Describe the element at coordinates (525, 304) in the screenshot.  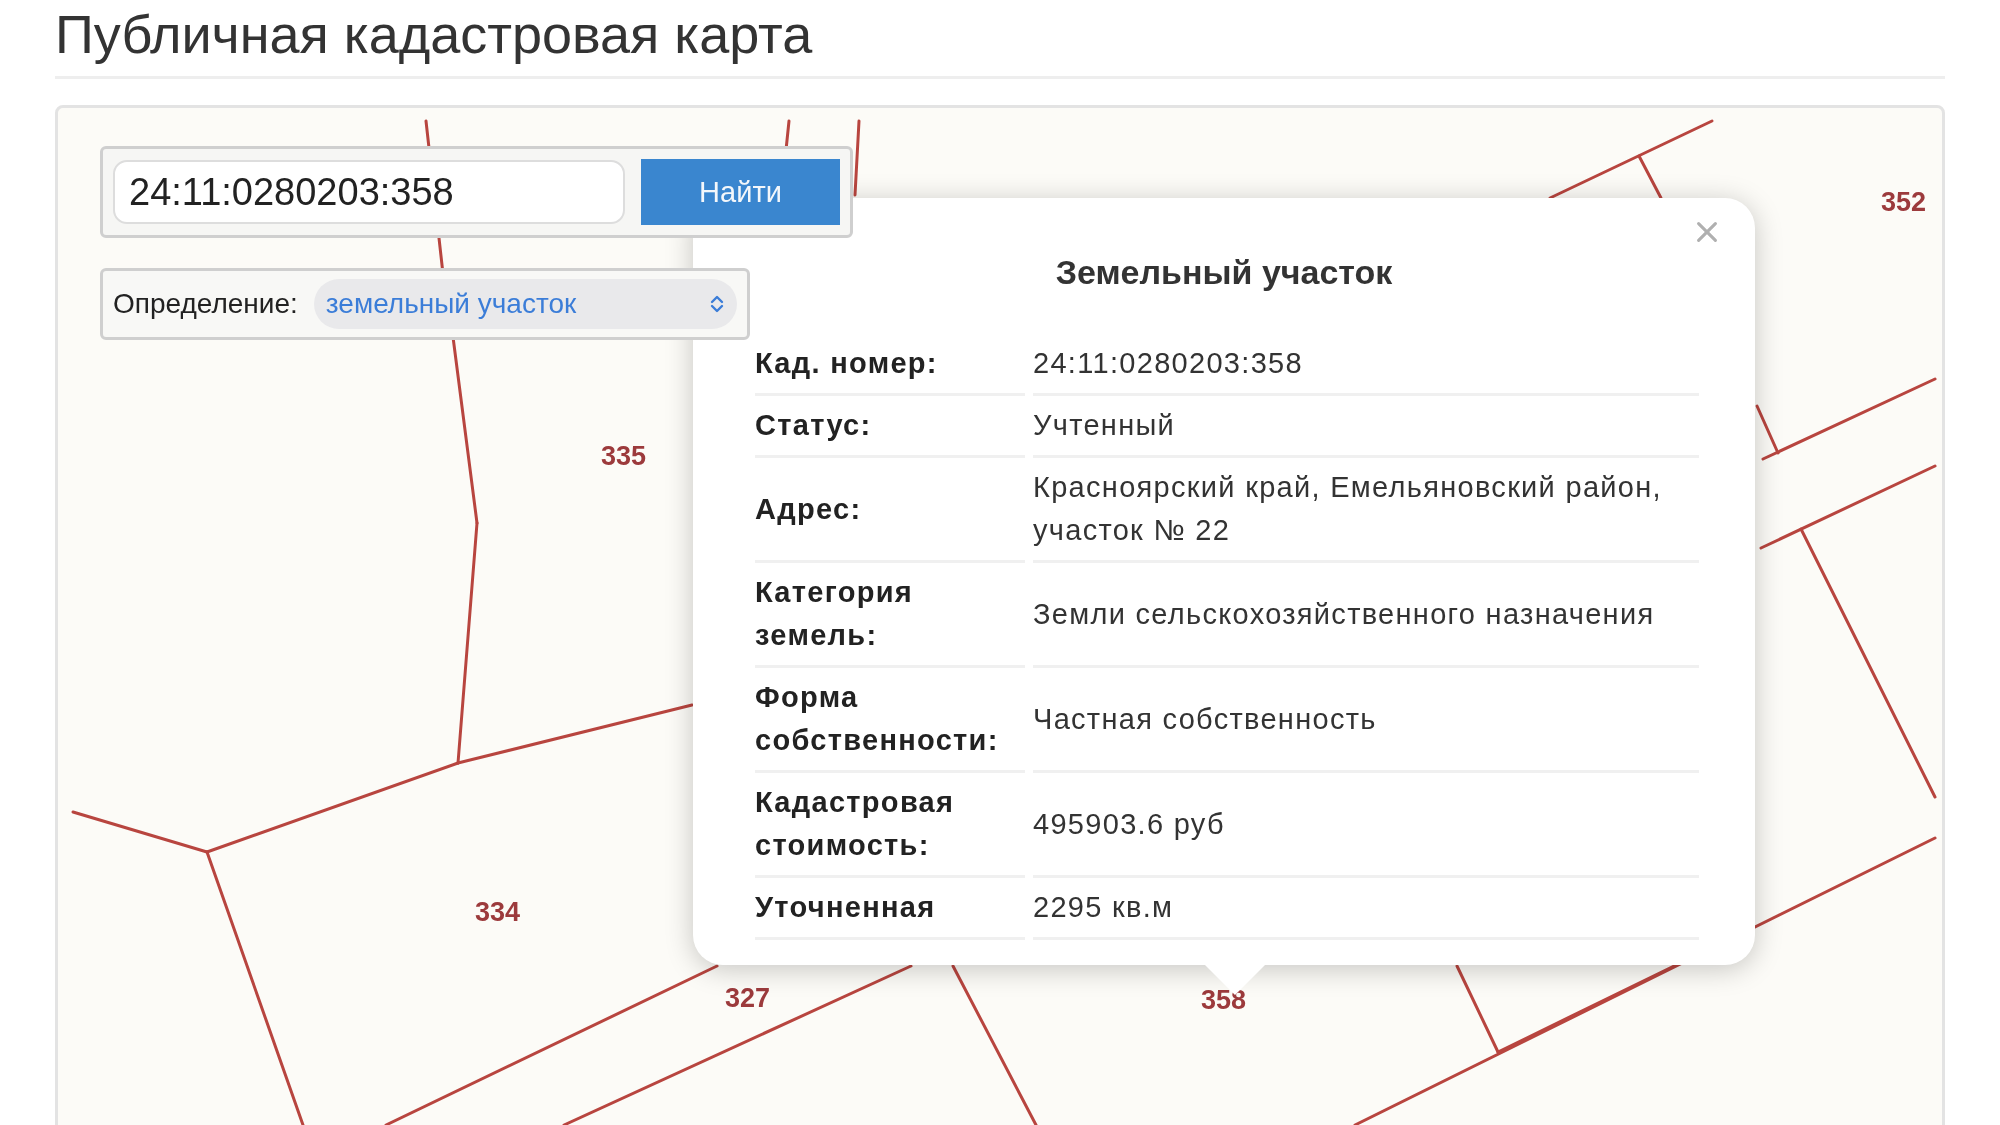
I see `definition-select: земельный участок` at that location.